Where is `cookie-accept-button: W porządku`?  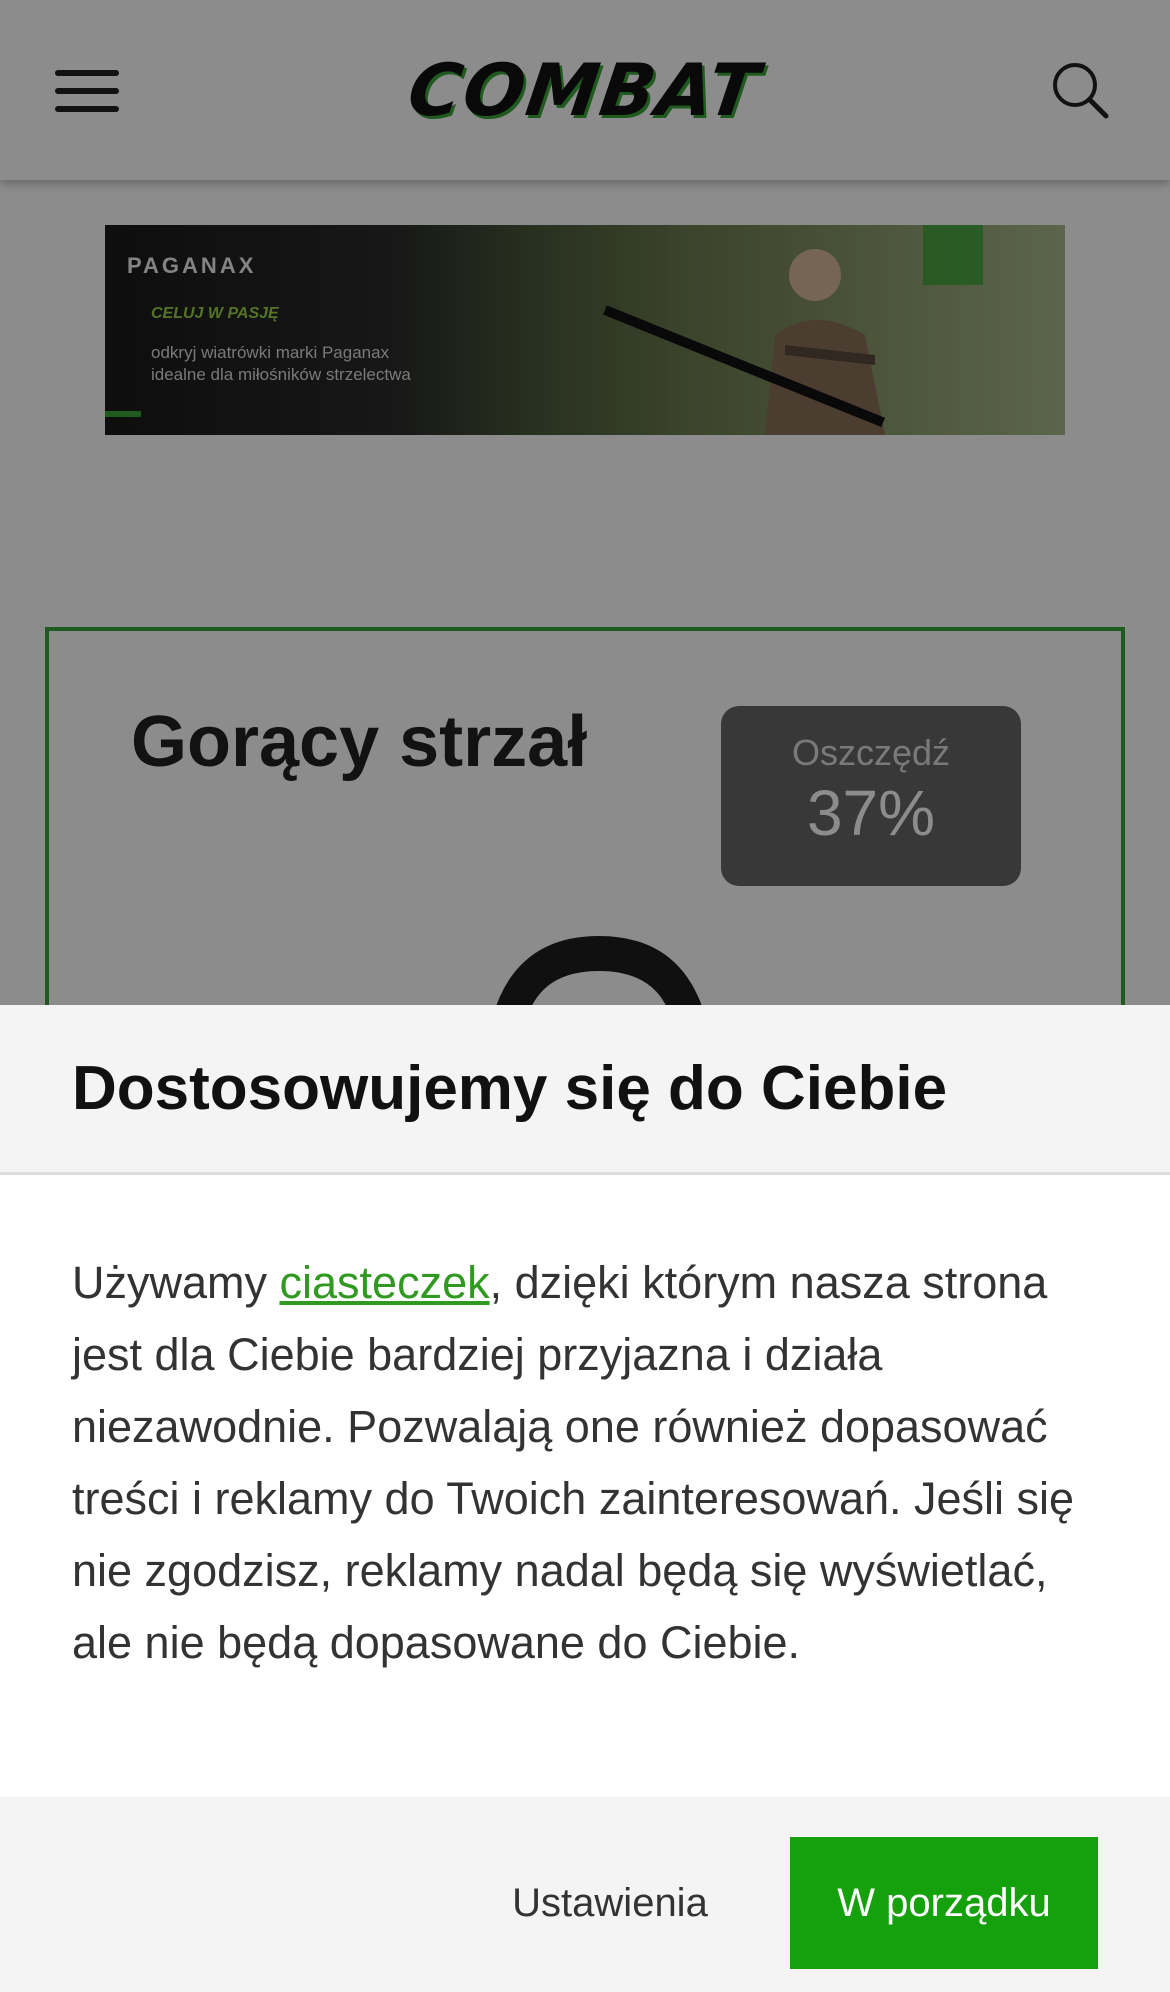
cookie-accept-button: W porządku is located at coordinates (944, 1903).